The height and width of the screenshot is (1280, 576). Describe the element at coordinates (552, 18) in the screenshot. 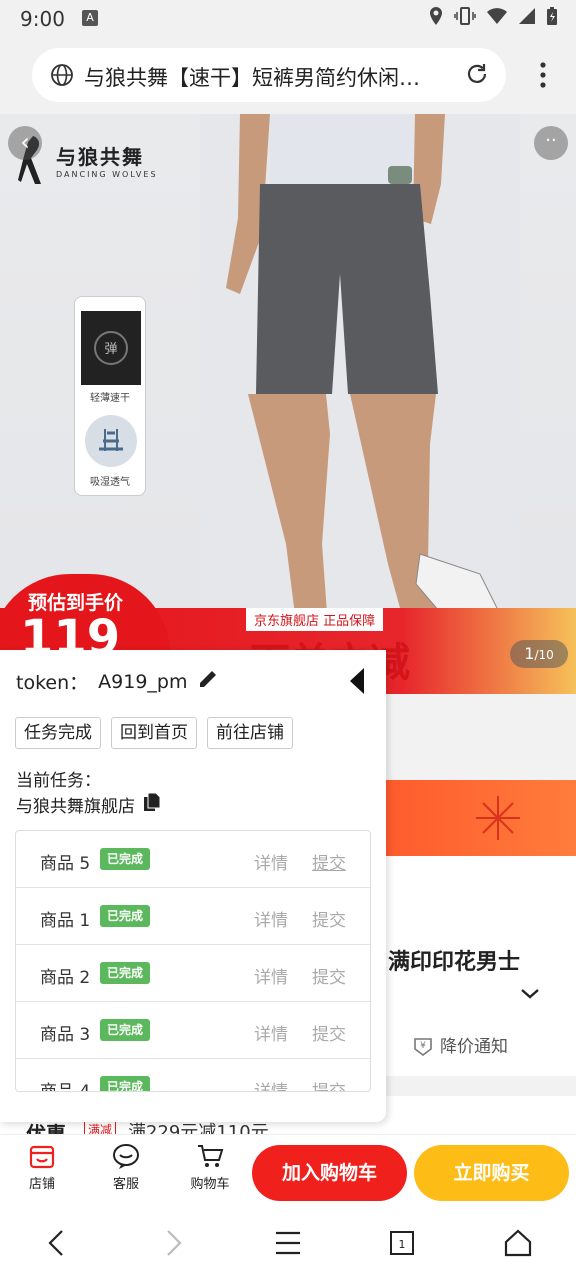

I see `battery-icon` at that location.